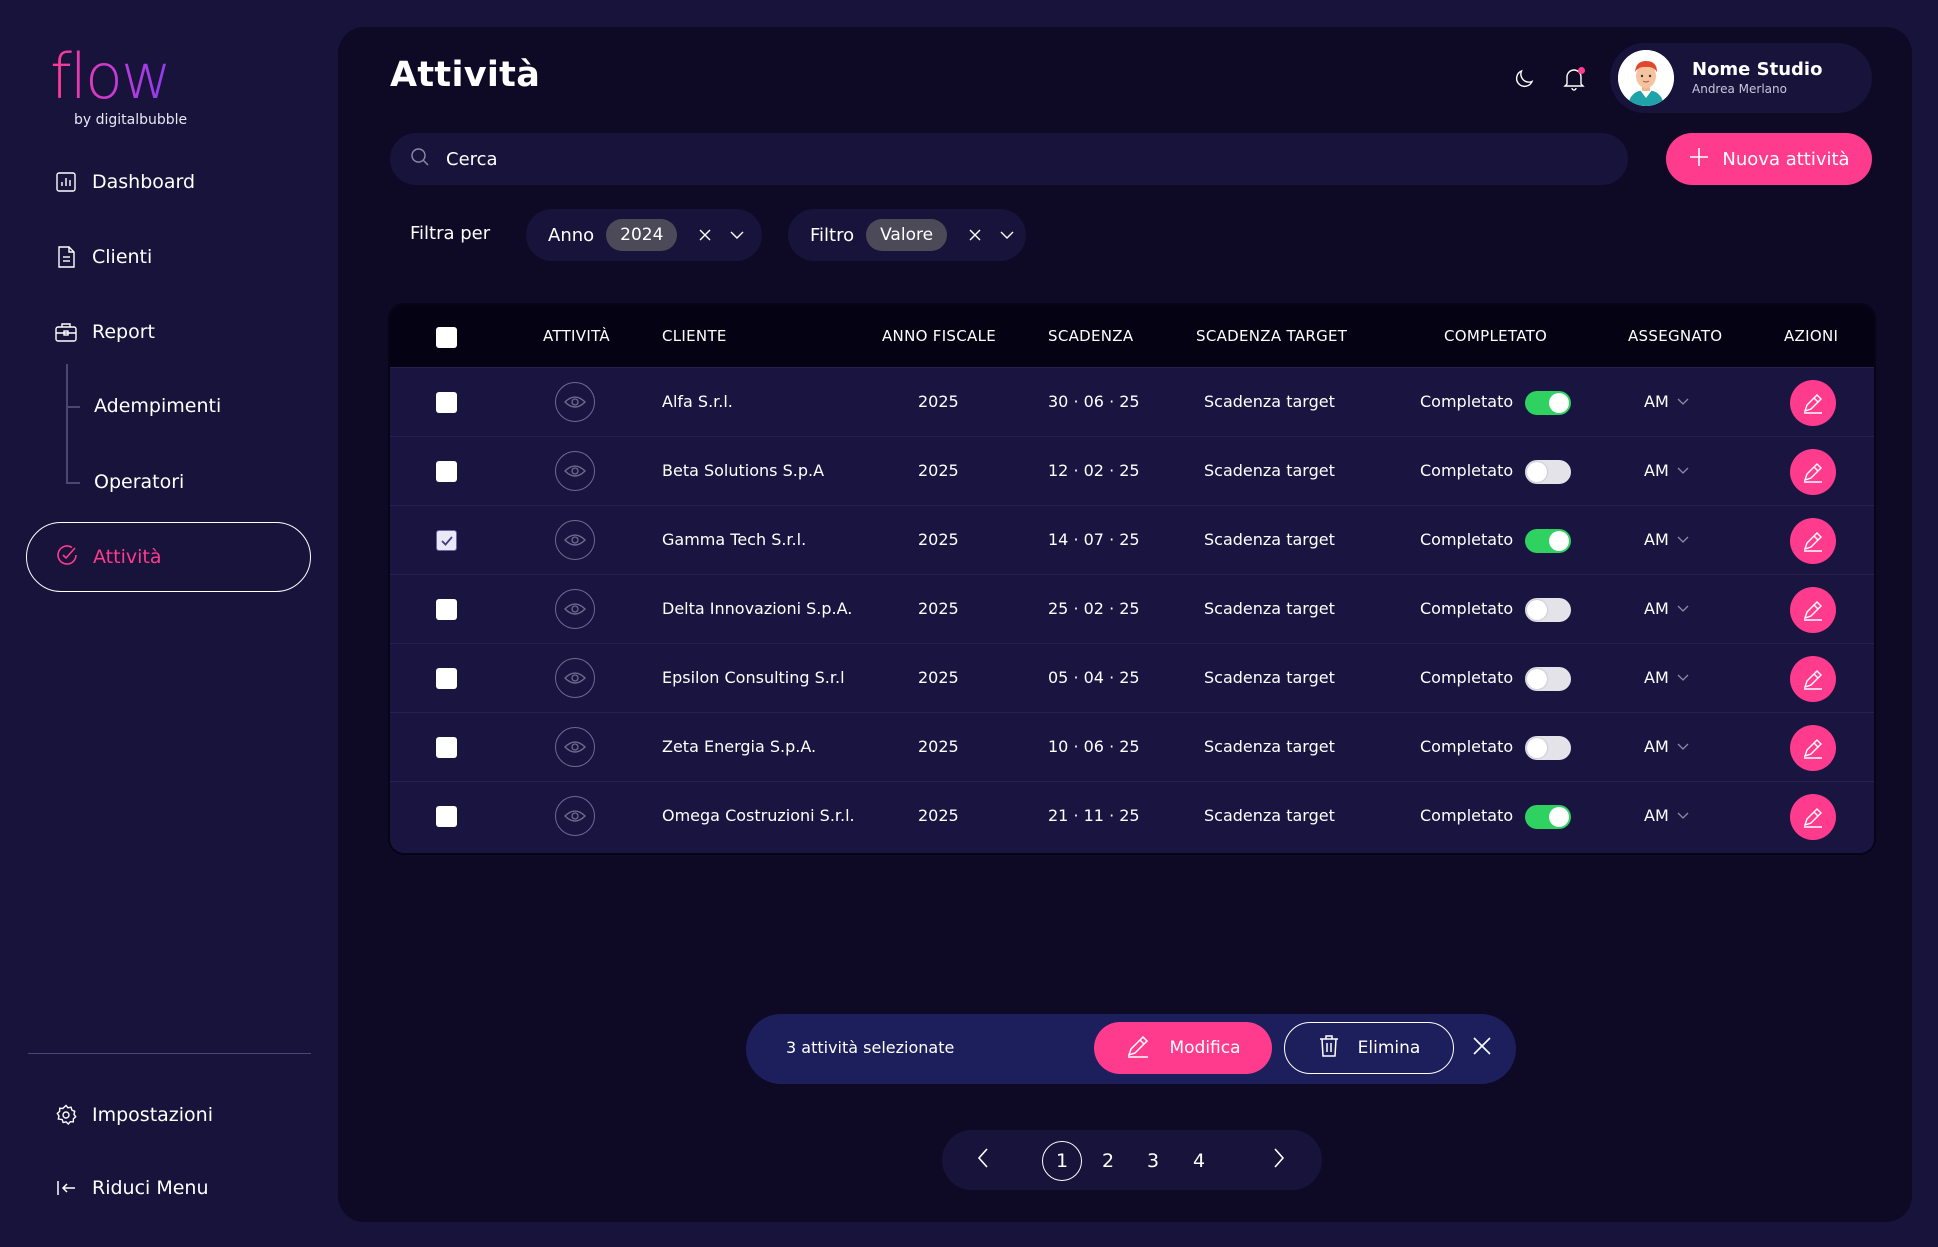  Describe the element at coordinates (1467, 470) in the screenshot. I see `completed-label: Completato` at that location.